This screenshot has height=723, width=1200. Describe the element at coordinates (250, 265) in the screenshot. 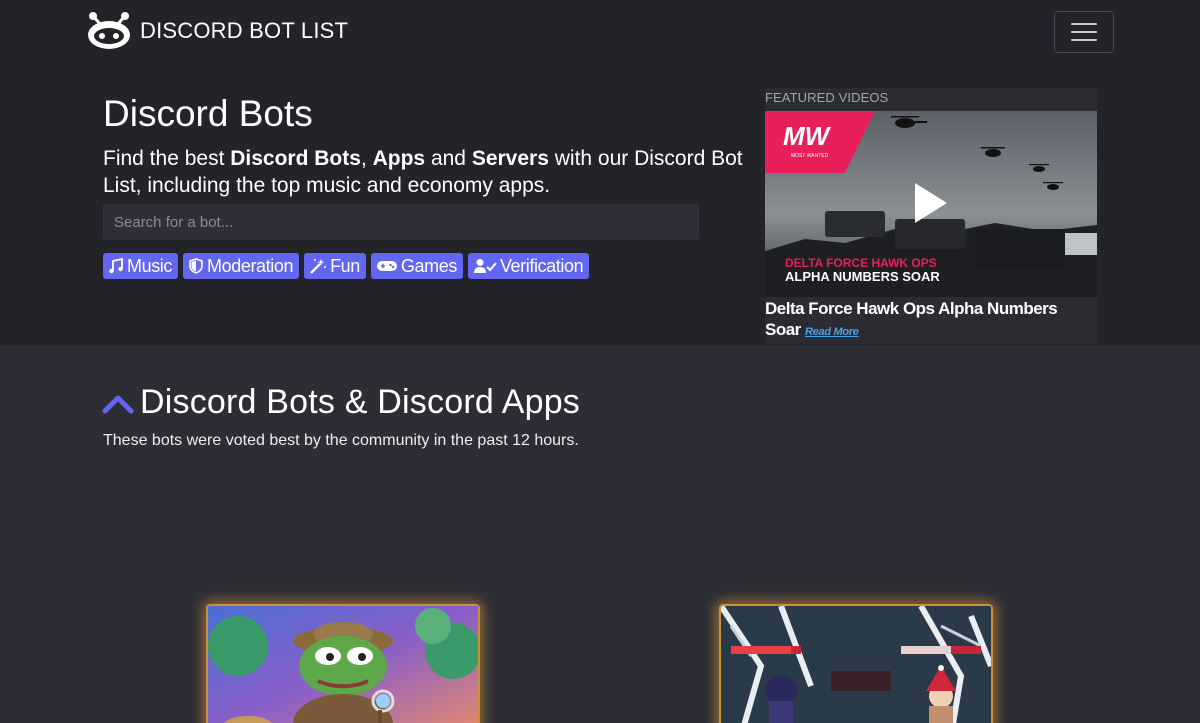

I see `tag-label: Moderation` at that location.